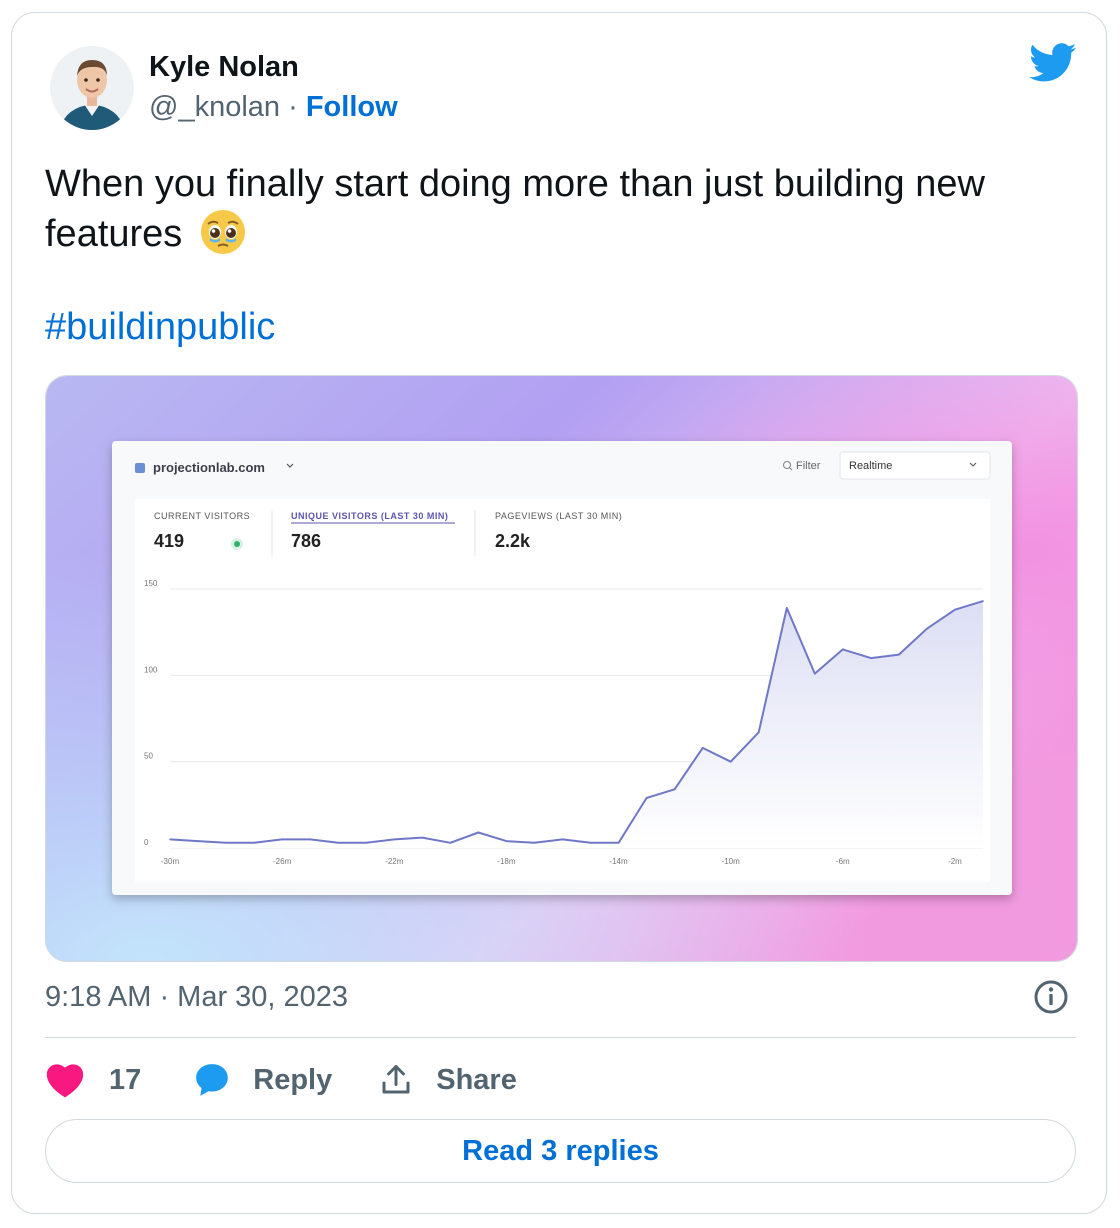  What do you see at coordinates (476, 1079) in the screenshot?
I see `share-label: Share` at bounding box center [476, 1079].